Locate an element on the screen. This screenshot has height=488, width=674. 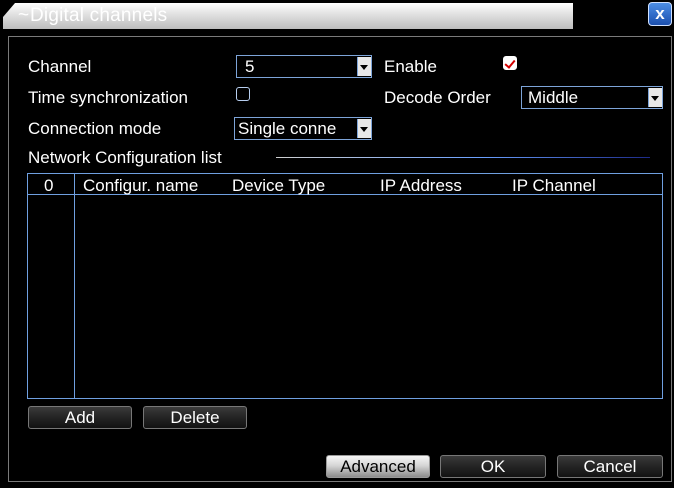
add-button: Add is located at coordinates (80, 417).